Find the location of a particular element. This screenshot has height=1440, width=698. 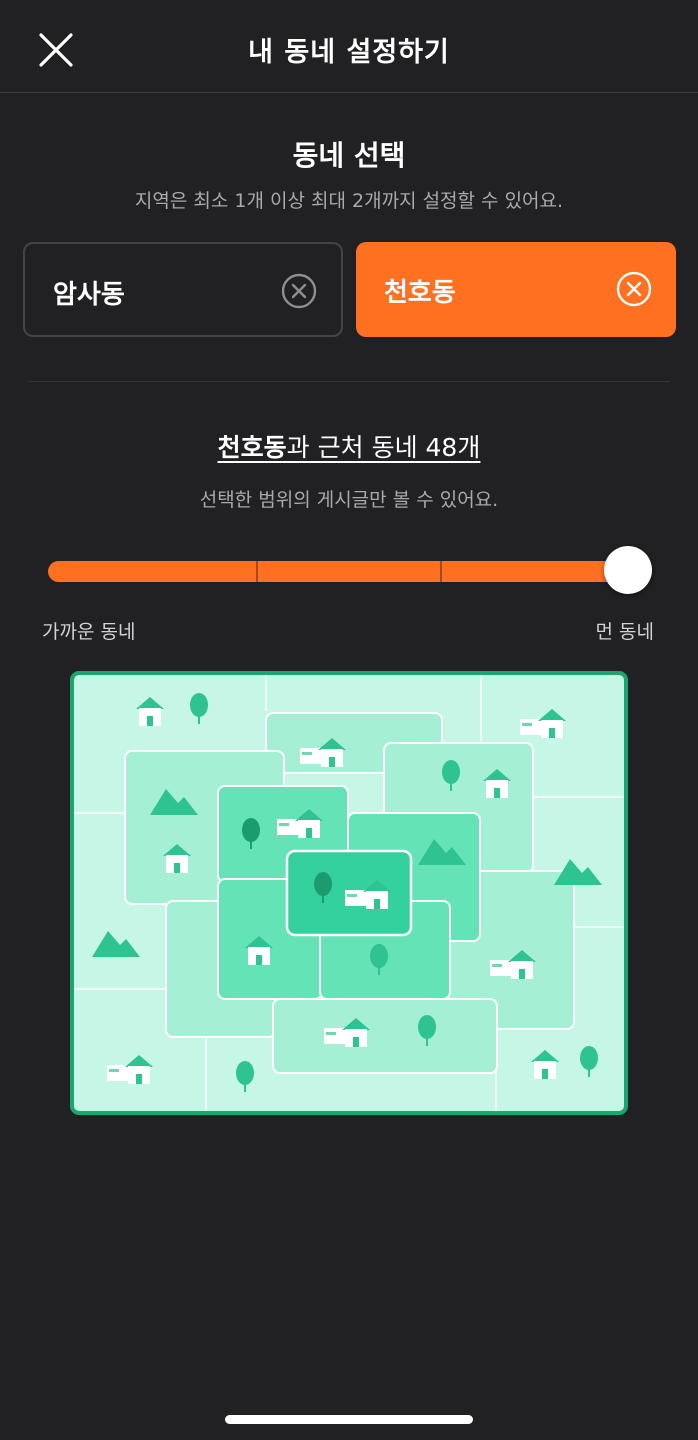

neighborhood-chip-amsa: 암사동 is located at coordinates (183, 289).